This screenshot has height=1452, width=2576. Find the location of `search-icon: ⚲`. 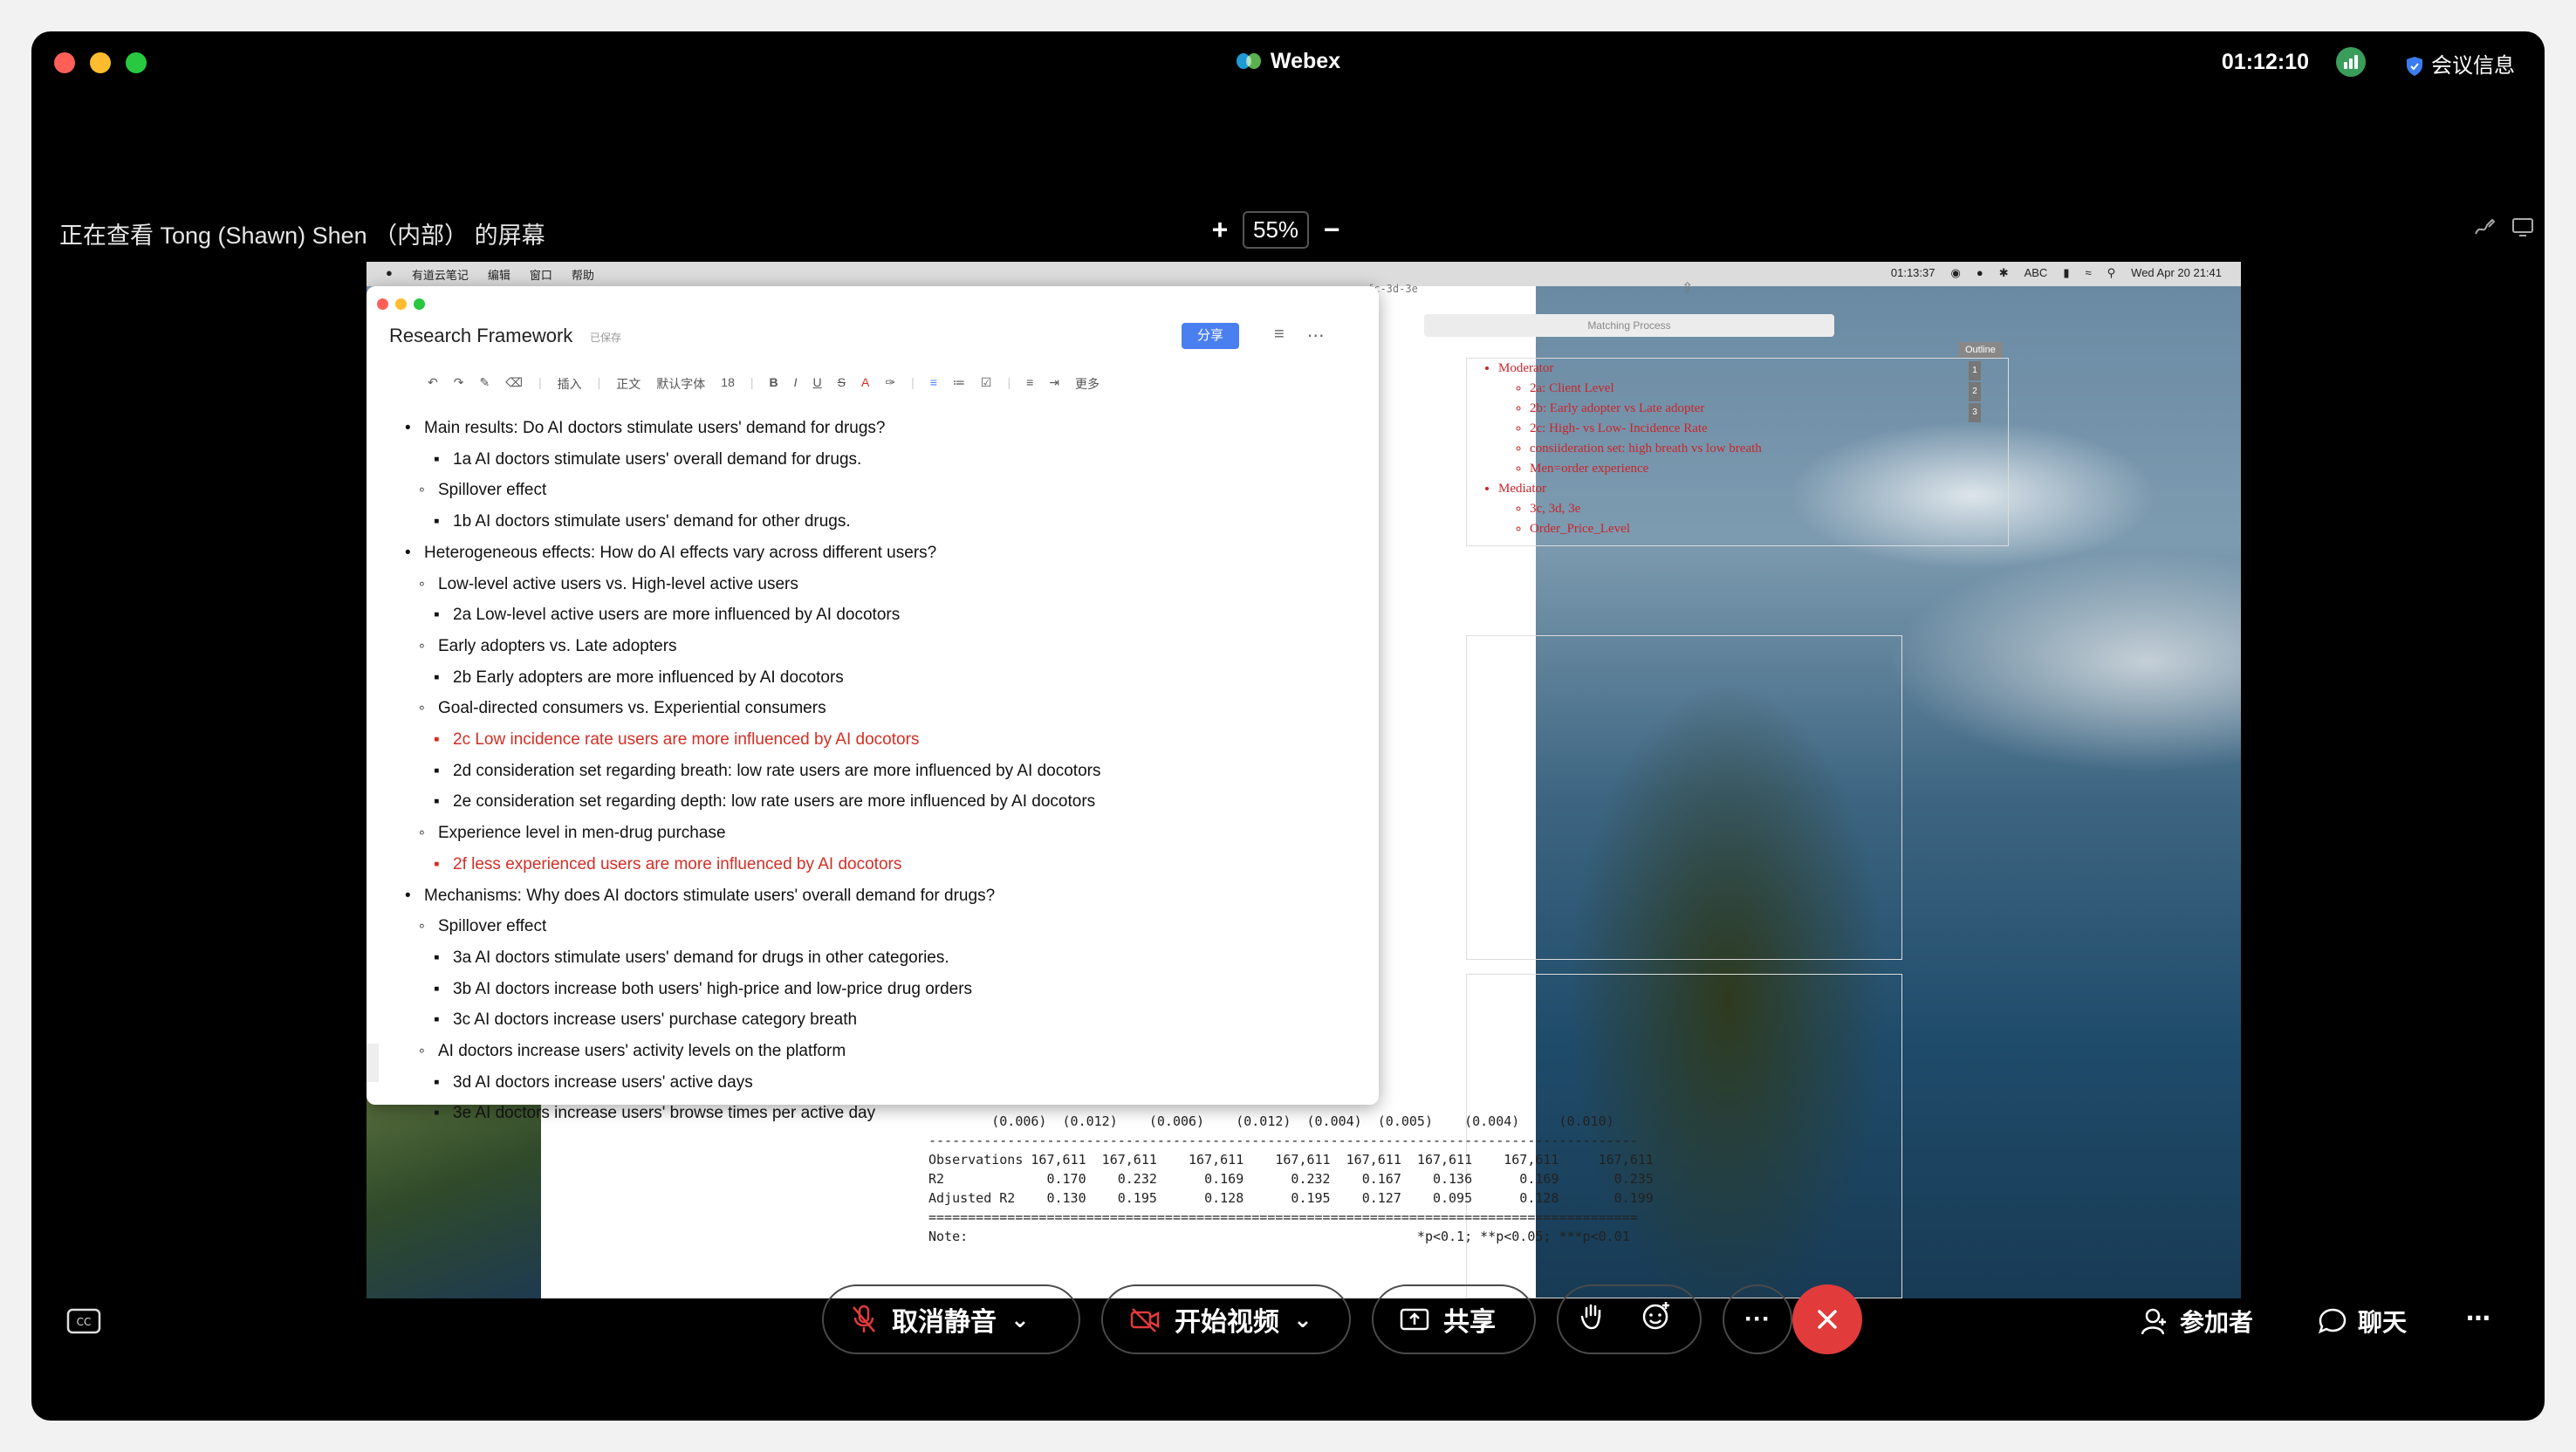

search-icon: ⚲ is located at coordinates (2111, 273).